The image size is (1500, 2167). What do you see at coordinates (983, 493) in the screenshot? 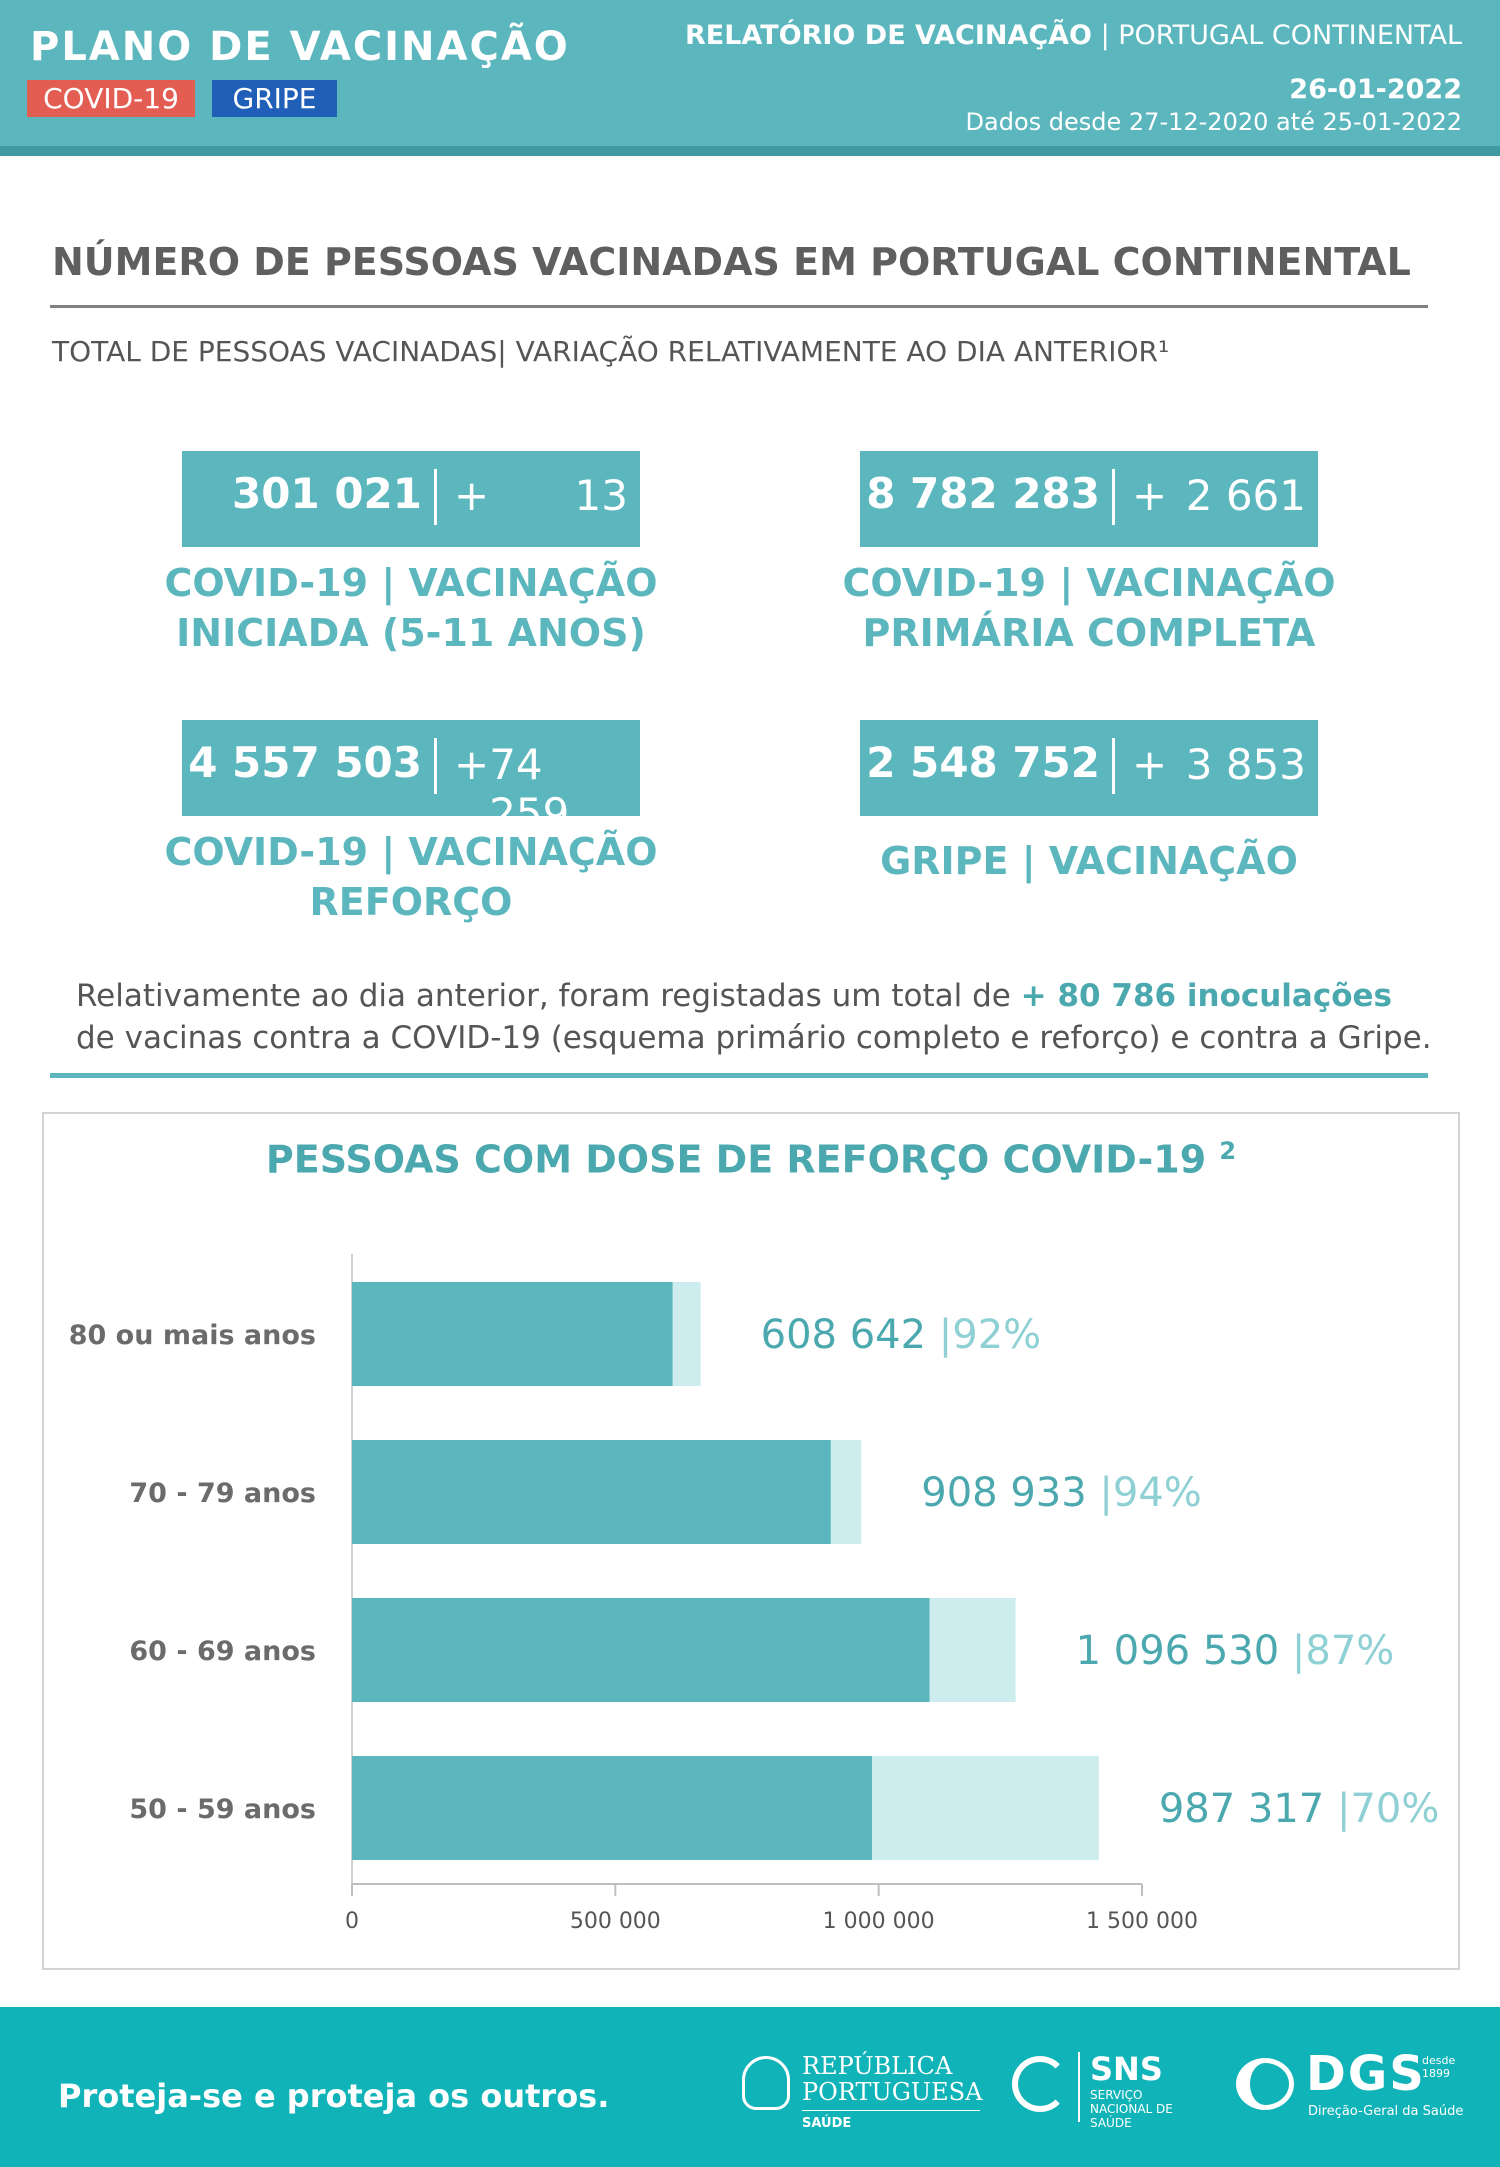
I see `stat-total: 8 782 283` at bounding box center [983, 493].